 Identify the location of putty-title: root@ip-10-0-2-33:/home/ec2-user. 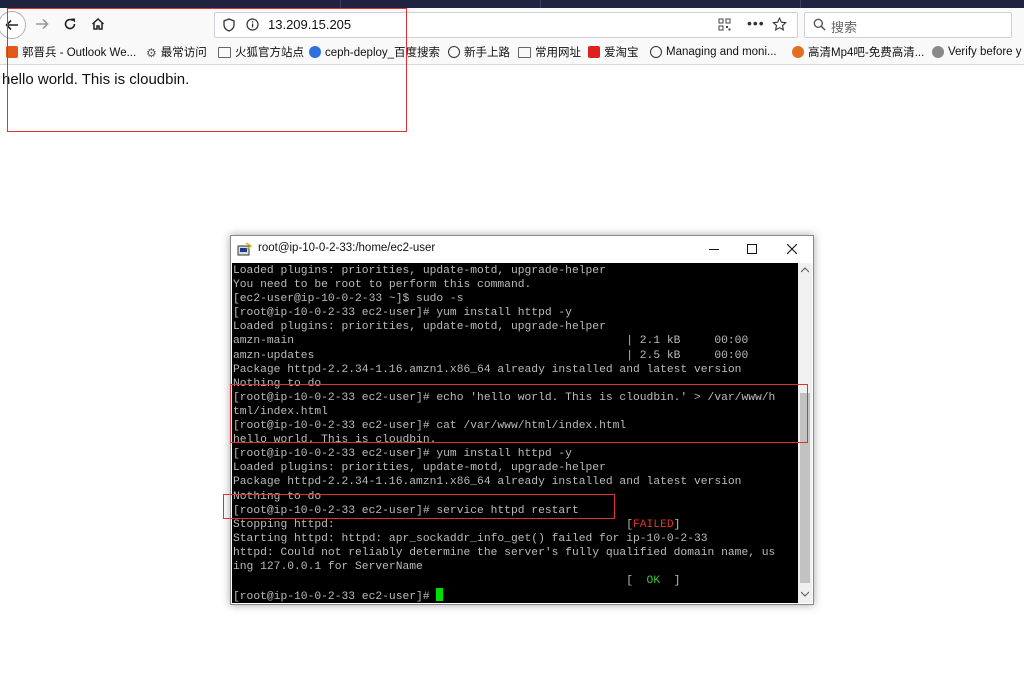
(347, 248).